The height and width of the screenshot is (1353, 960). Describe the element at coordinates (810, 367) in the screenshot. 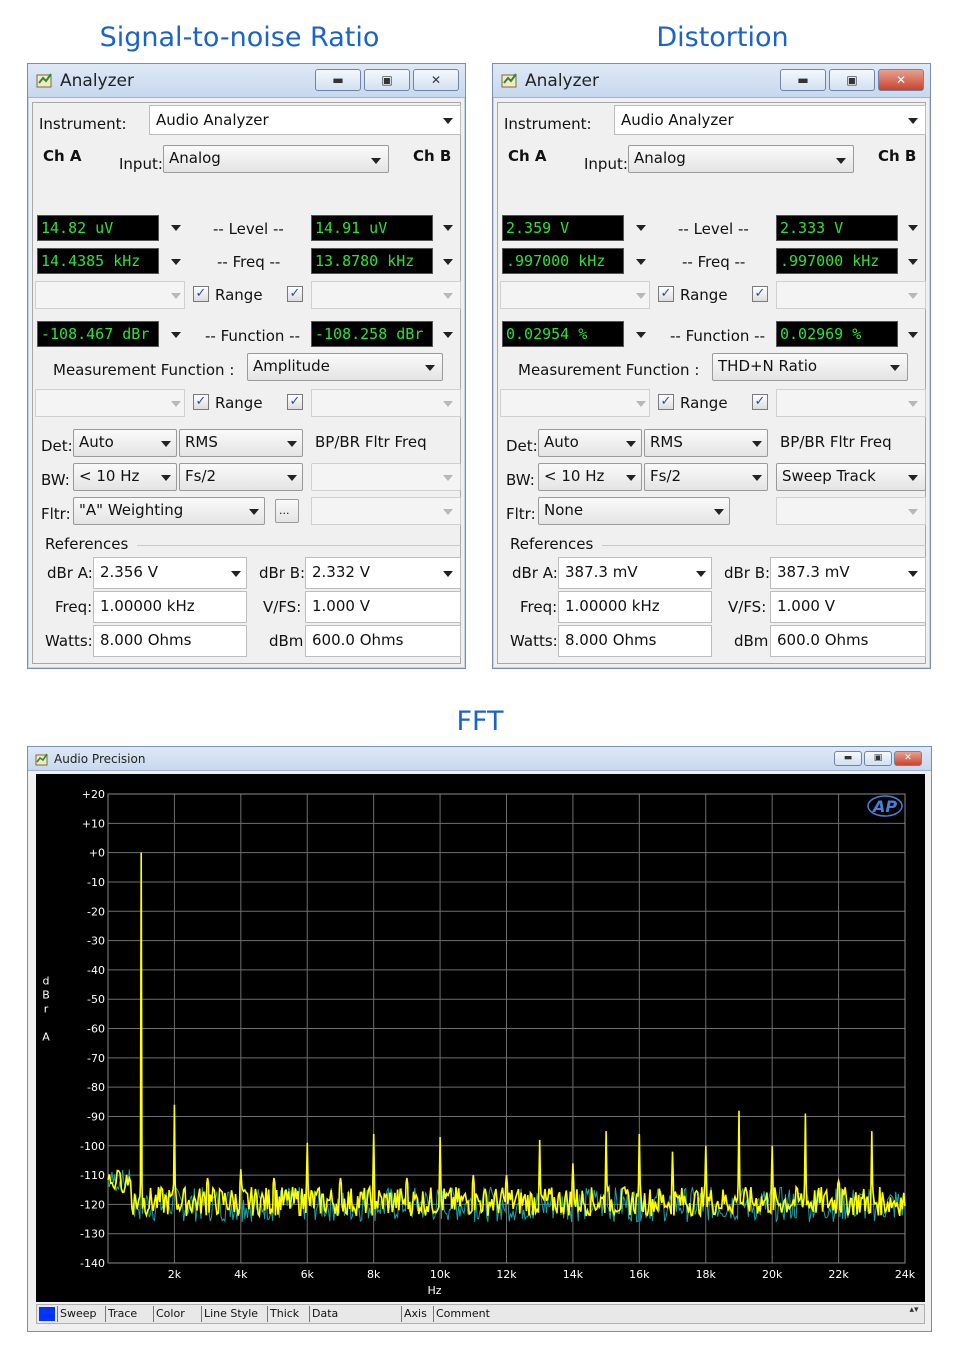

I see `measurement-function-select: THD+N Ratio` at that location.